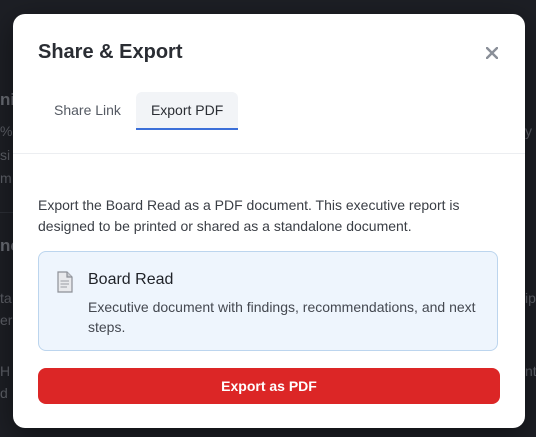 This screenshot has width=536, height=437. What do you see at coordinates (4, 393) in the screenshot?
I see `background-text: d` at bounding box center [4, 393].